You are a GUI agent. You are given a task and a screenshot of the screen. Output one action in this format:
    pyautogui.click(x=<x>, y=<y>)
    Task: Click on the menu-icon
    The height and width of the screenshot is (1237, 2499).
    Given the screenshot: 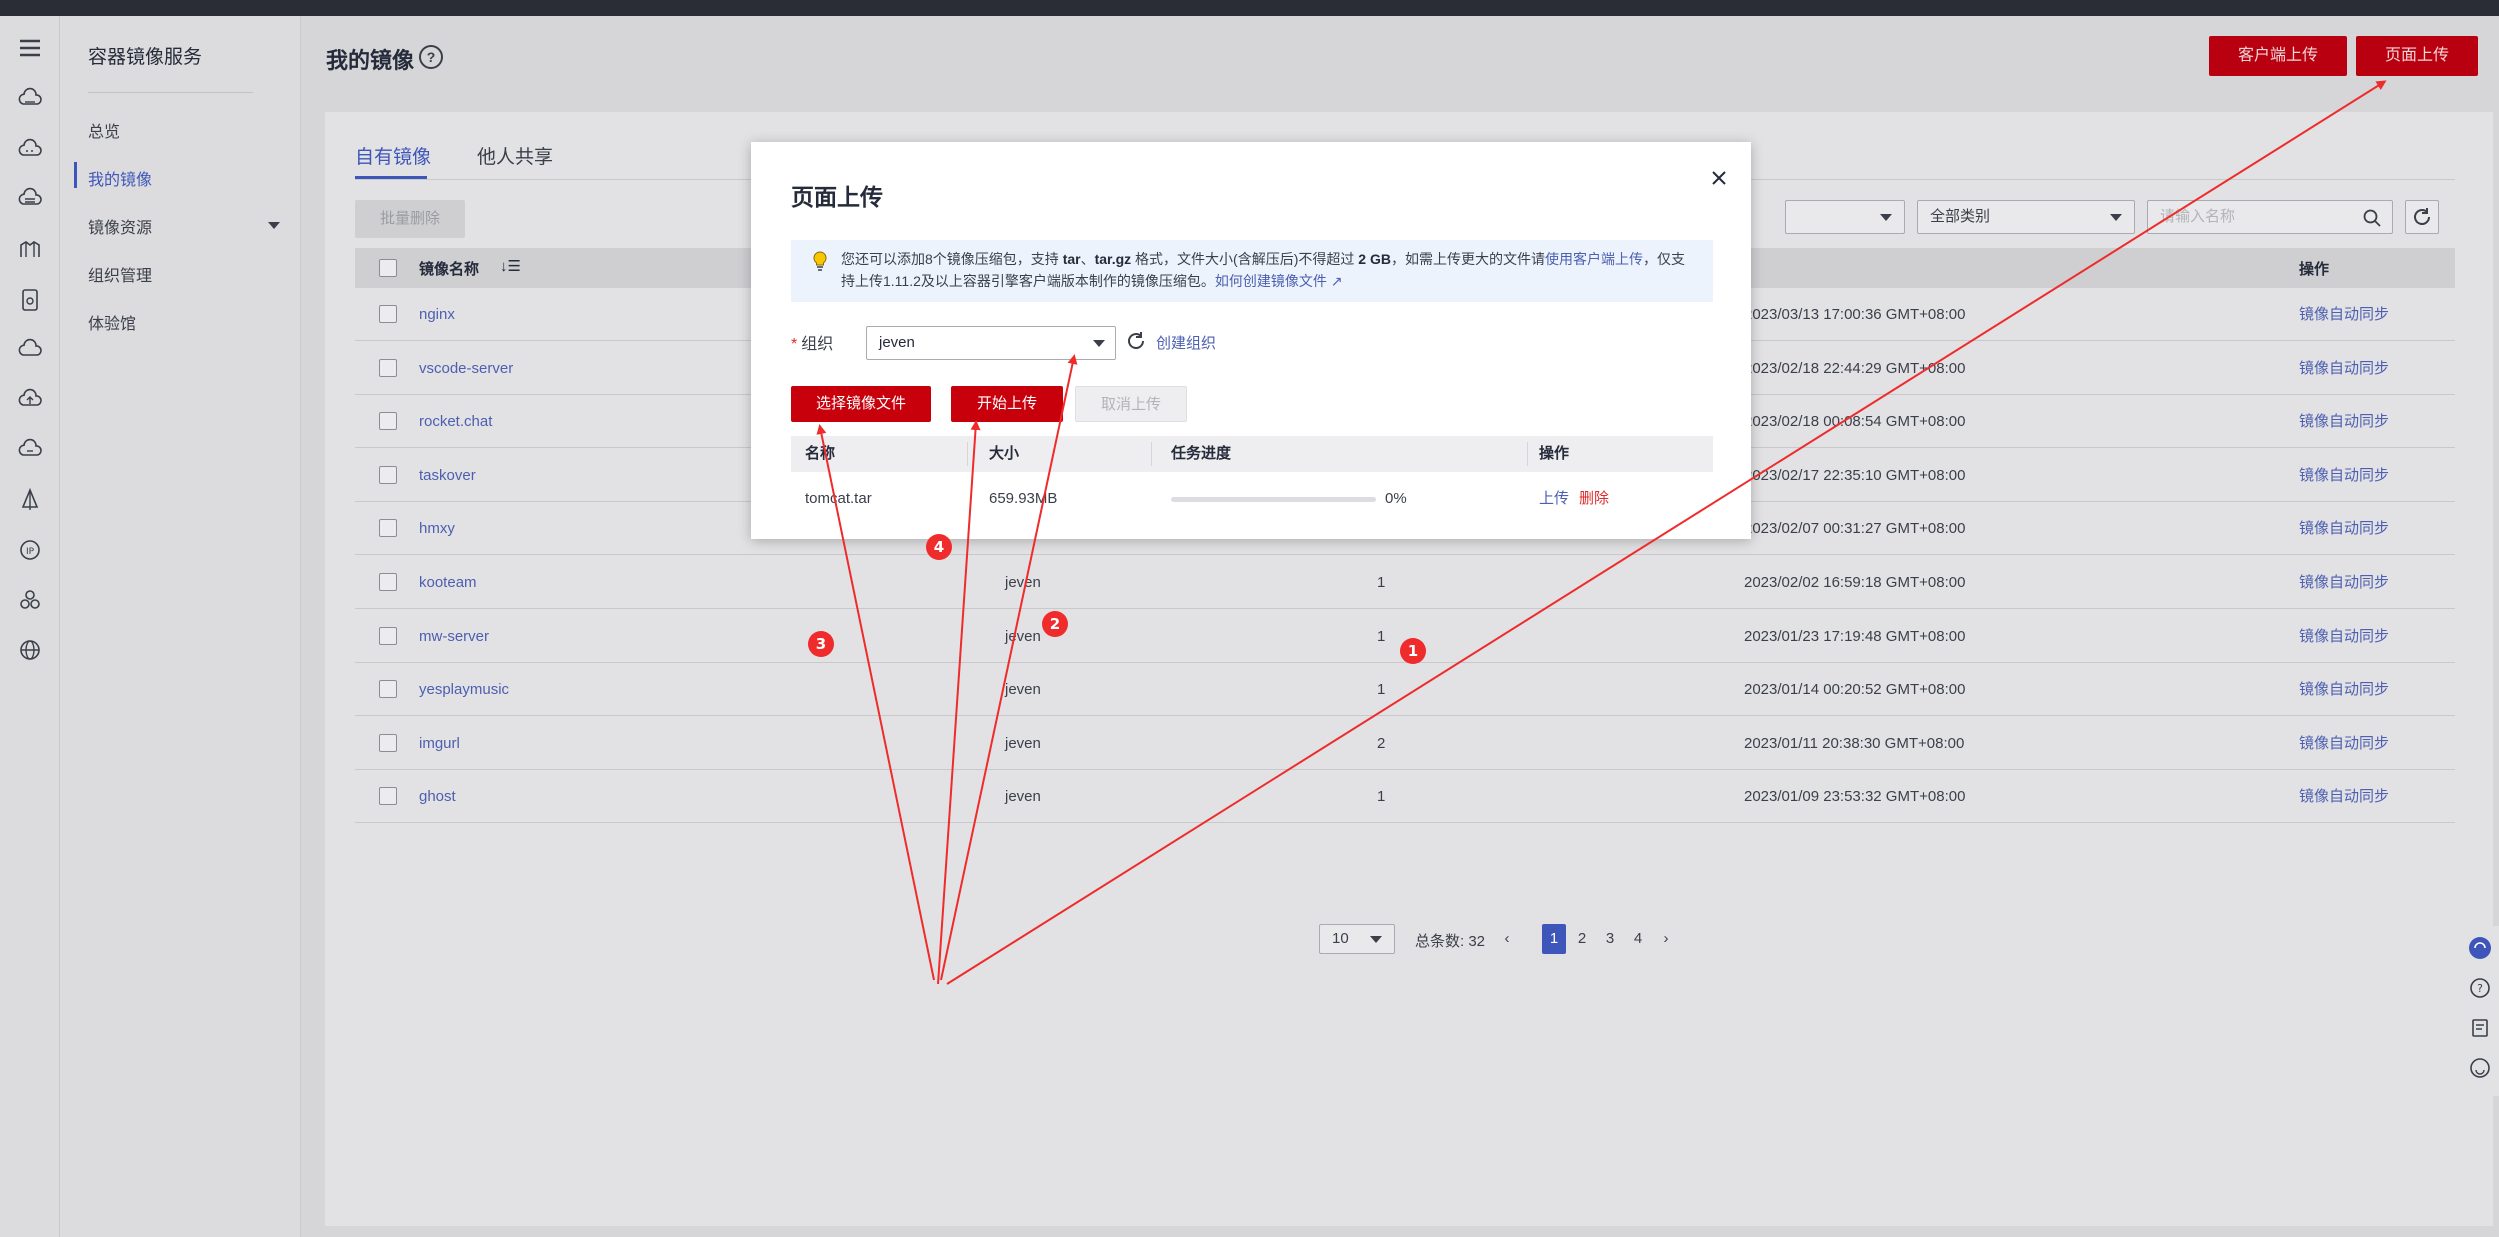 What is the action you would take?
    pyautogui.click(x=30, y=48)
    